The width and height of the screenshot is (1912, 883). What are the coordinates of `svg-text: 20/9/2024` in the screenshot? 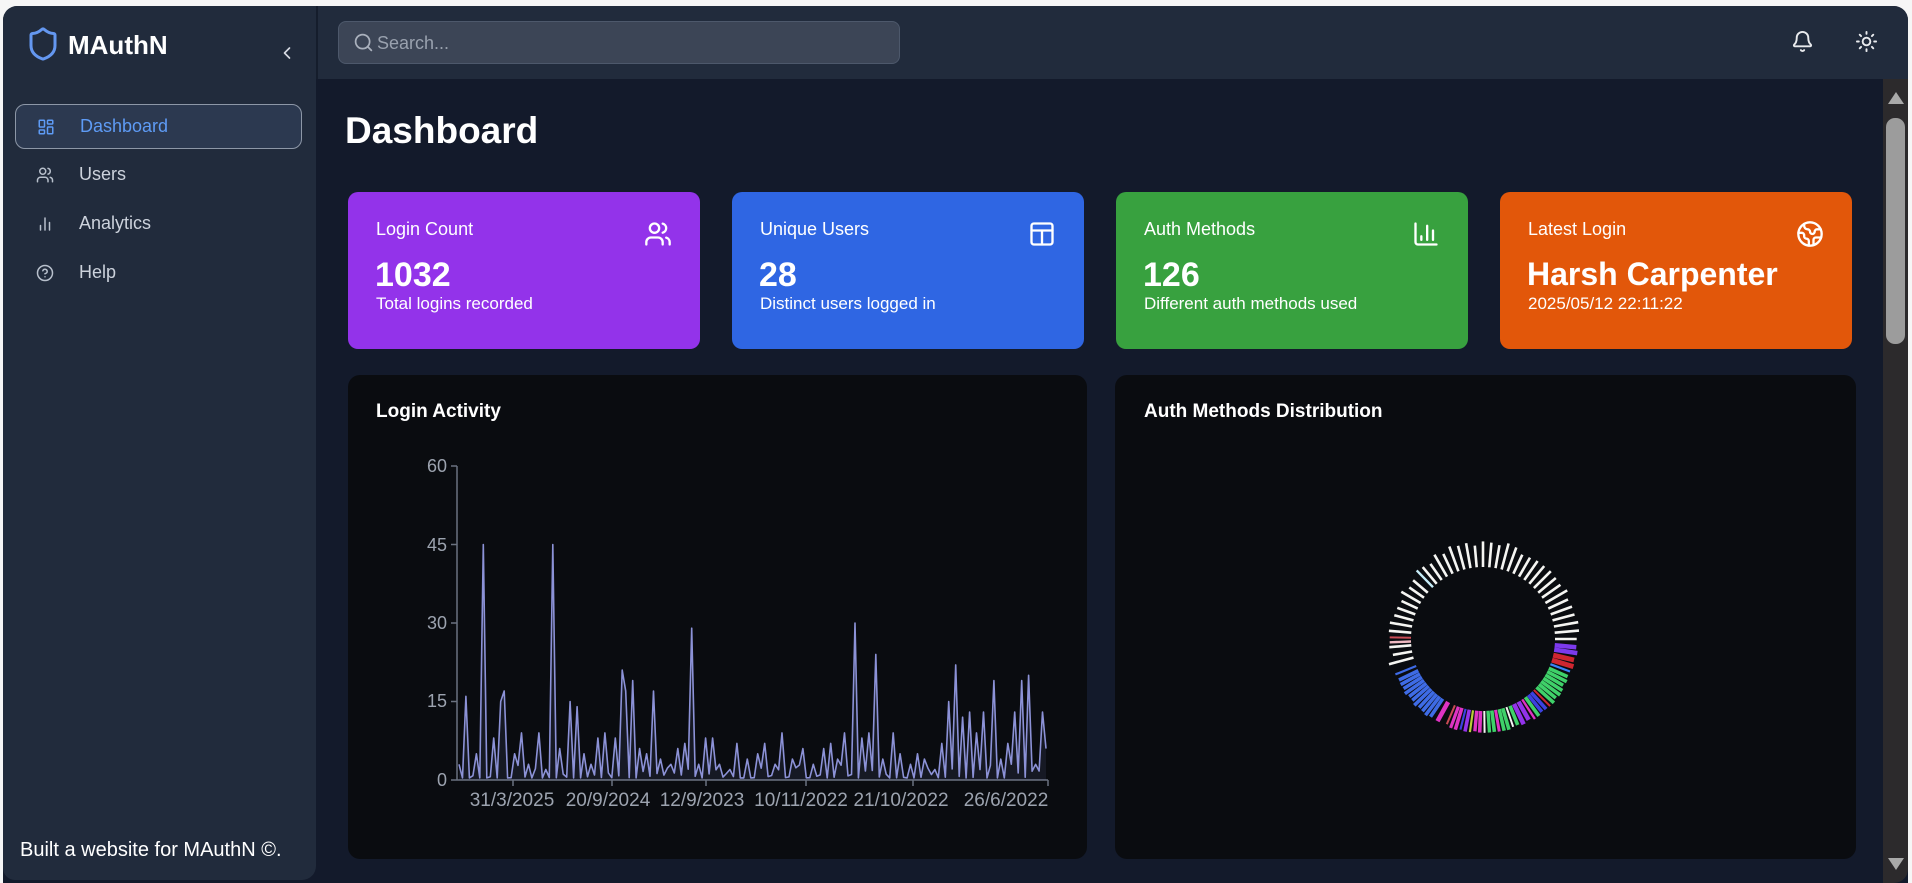 It's located at (608, 800).